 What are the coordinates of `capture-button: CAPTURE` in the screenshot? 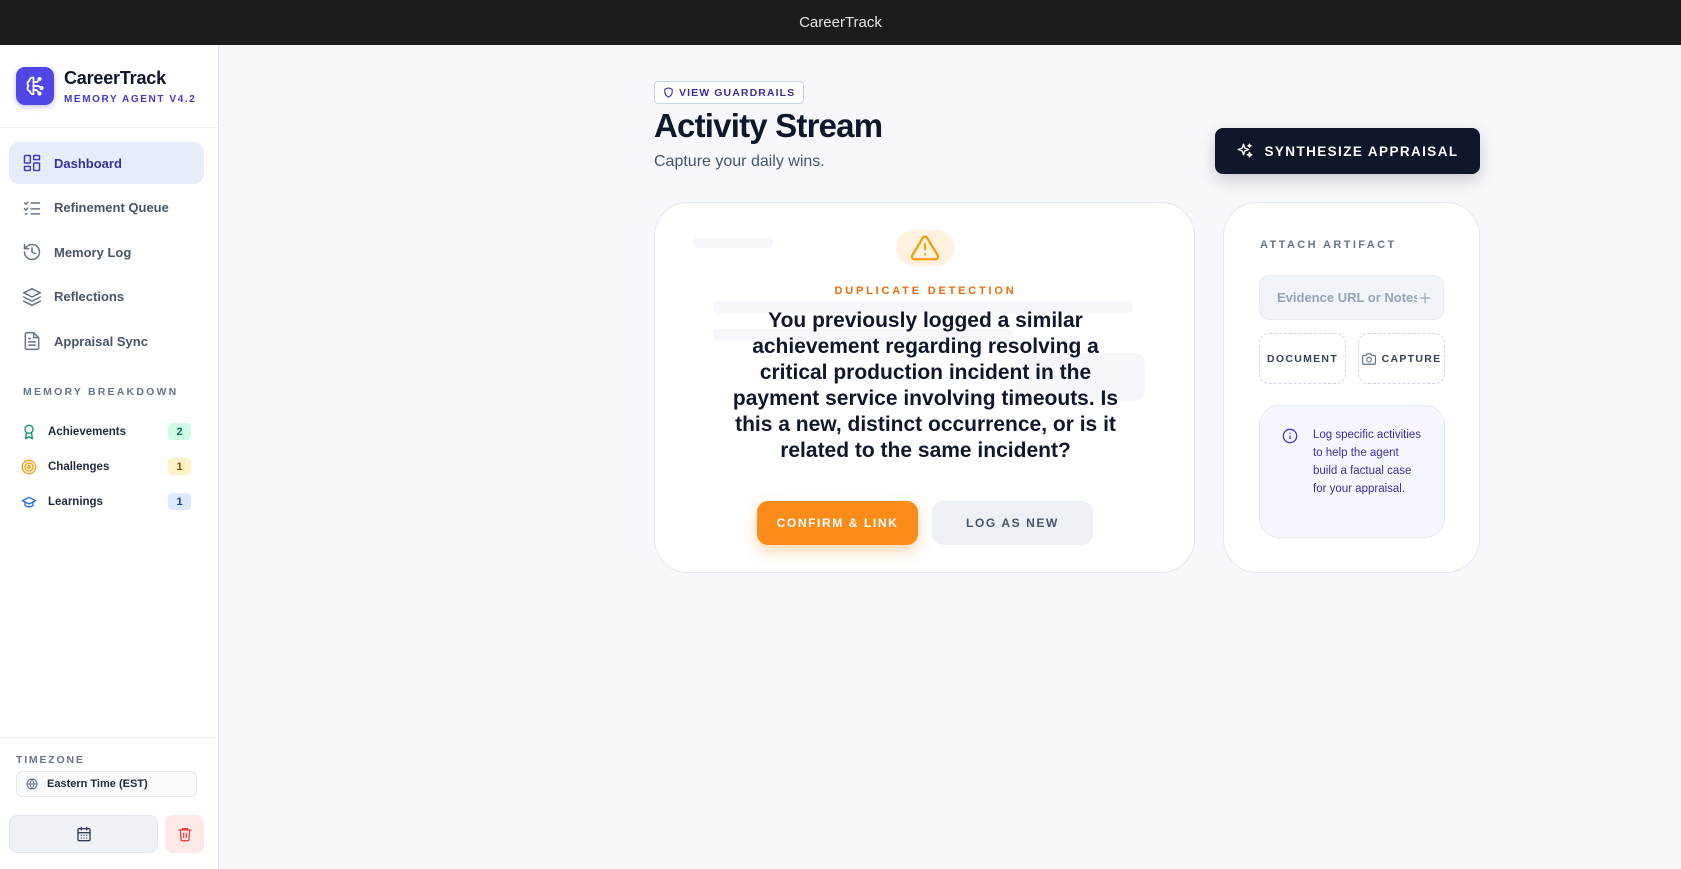 It's located at (1401, 358).